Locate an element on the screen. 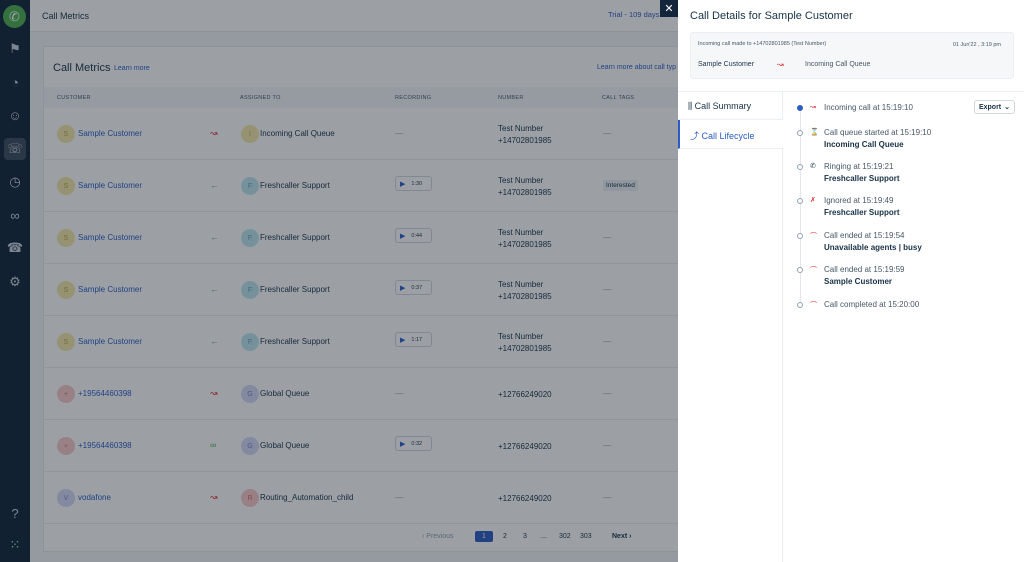 This screenshot has height=562, width=1024. lifecycle-icon: ⤴ is located at coordinates (696, 136).